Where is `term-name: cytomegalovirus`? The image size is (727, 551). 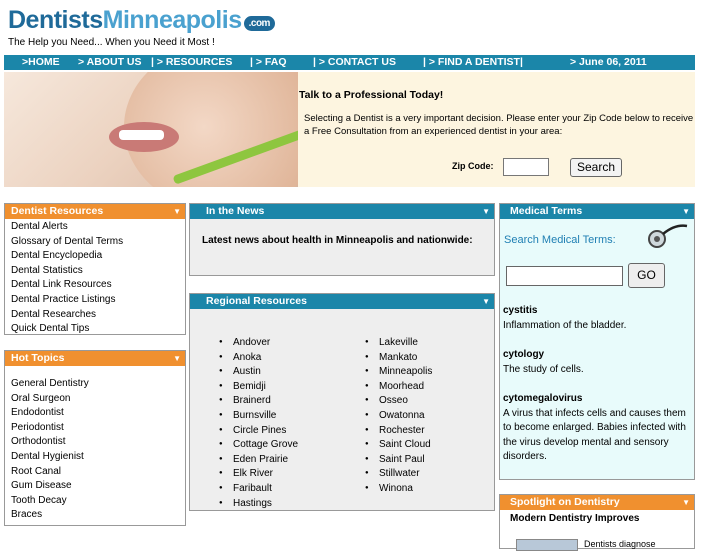
term-name: cytomegalovirus is located at coordinates (542, 398).